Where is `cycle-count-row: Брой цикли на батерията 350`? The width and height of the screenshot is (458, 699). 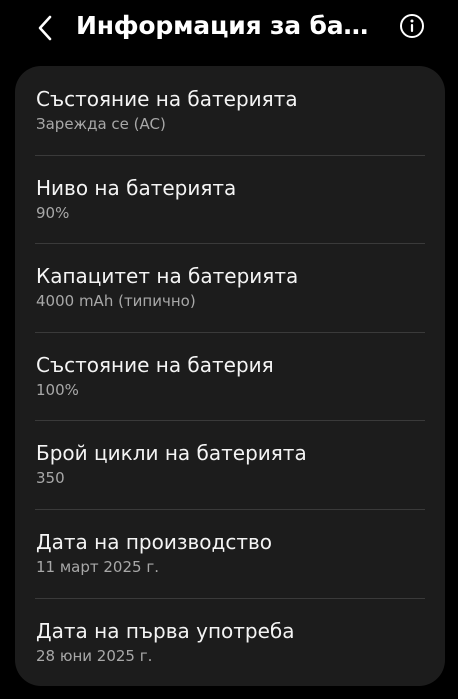 cycle-count-row: Брой цикли на батерията 350 is located at coordinates (230, 464).